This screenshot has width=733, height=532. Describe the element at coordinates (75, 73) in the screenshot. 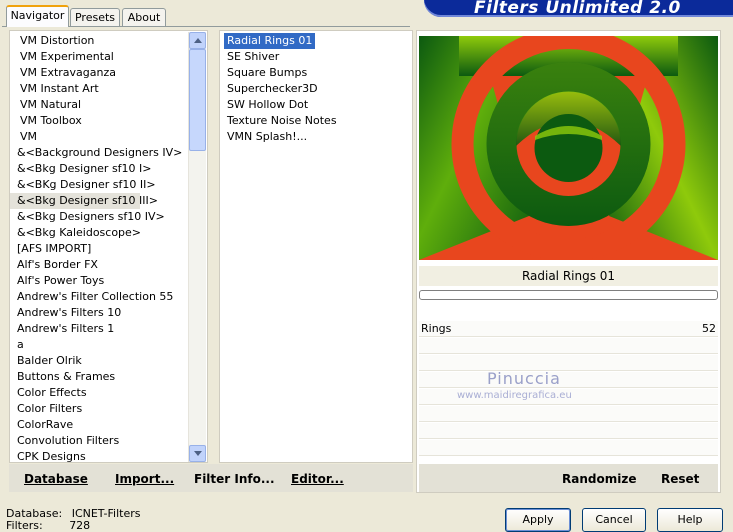

I see `category-item: VM Extravaganza` at that location.